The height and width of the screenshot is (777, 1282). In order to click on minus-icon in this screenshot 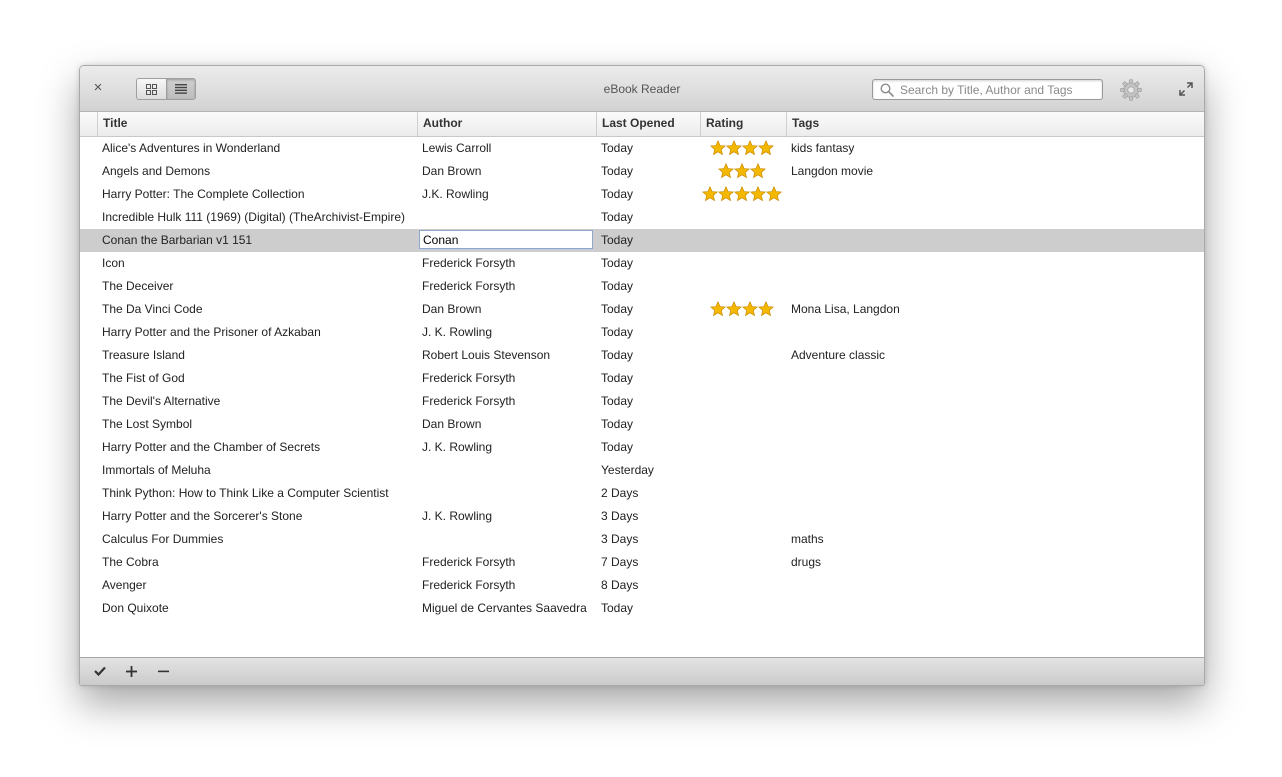, I will do `click(163, 671)`.